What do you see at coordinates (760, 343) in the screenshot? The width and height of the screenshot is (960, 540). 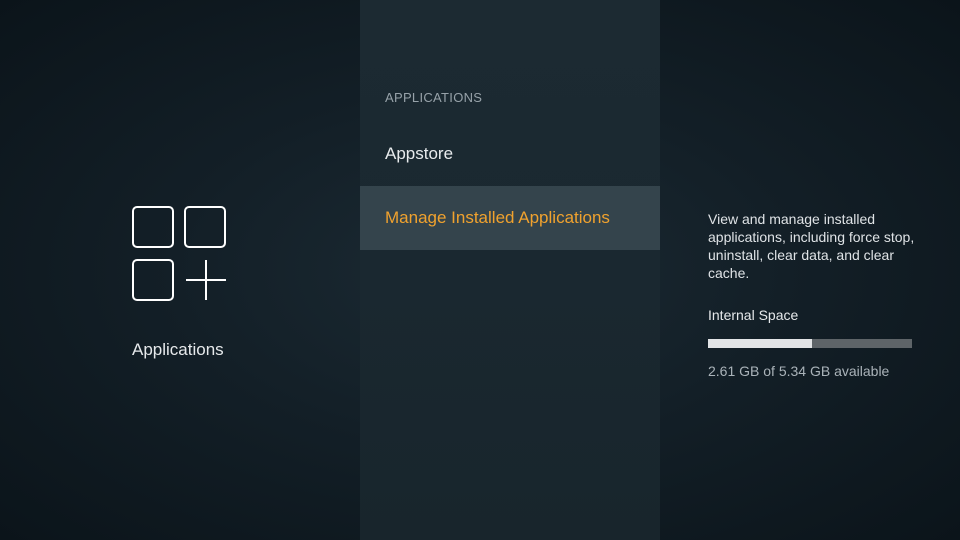 I see `storage-progress-fill` at bounding box center [760, 343].